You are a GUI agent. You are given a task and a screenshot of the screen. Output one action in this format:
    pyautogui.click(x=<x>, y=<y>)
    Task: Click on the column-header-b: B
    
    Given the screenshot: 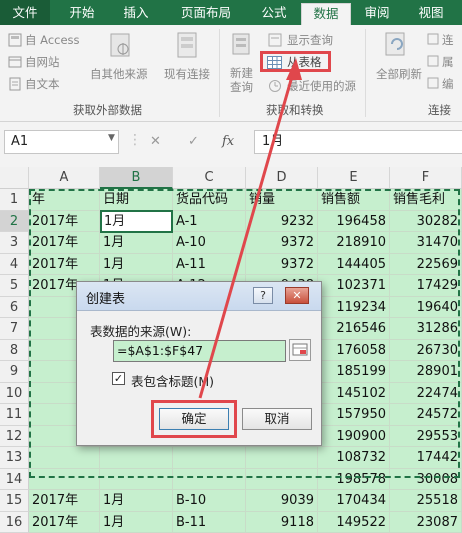 What is the action you would take?
    pyautogui.click(x=136, y=178)
    